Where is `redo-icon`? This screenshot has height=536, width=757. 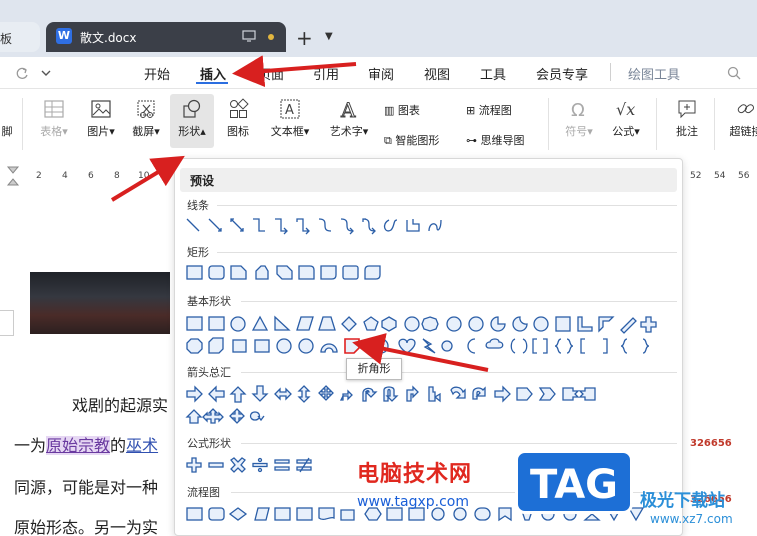
redo-icon is located at coordinates (22, 73).